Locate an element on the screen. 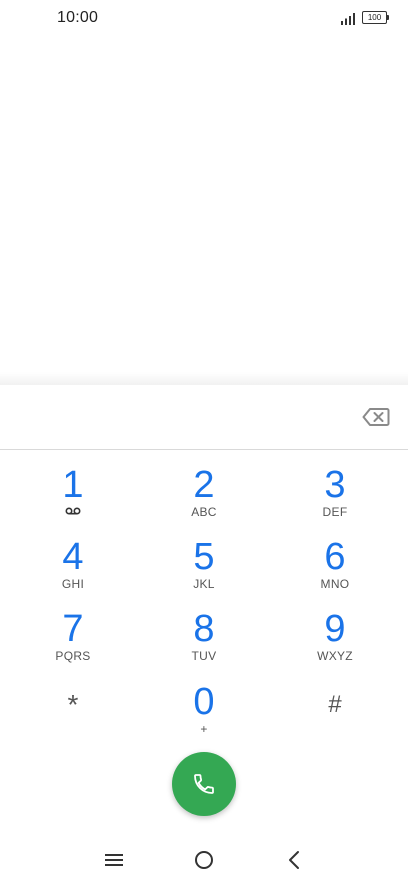 Image resolution: width=408 pixels, height=884 pixels. recent-apps-button is located at coordinates (114, 860).